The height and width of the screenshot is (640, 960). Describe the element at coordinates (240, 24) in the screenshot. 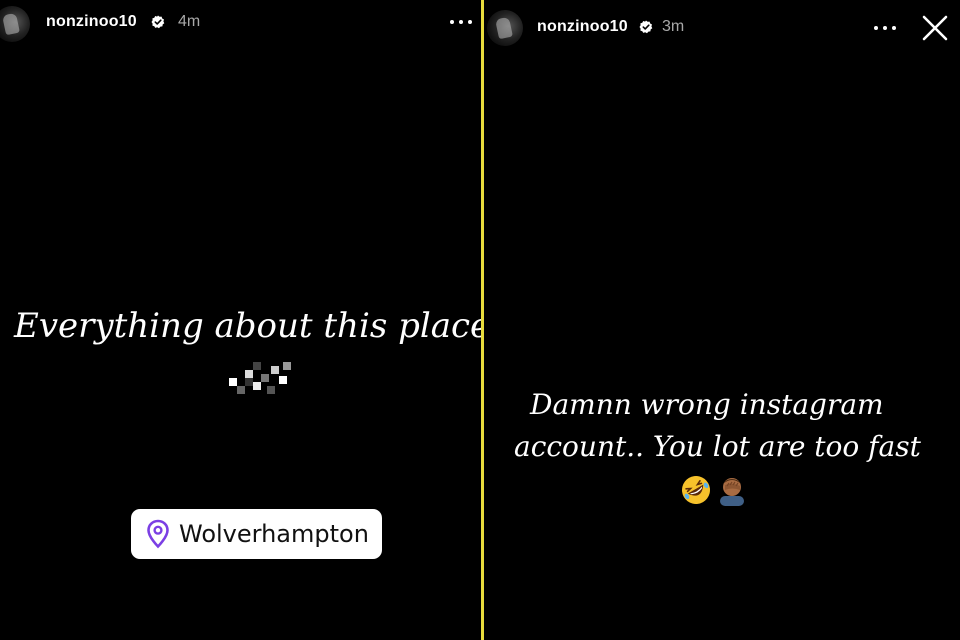

I see `story-header-left: nonzinoo10 4m` at that location.